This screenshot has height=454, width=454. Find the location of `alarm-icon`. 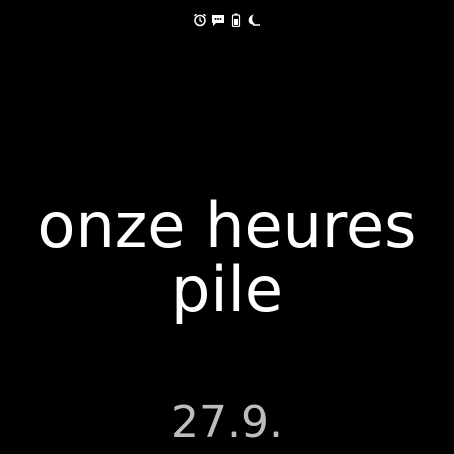

alarm-icon is located at coordinates (200, 20).